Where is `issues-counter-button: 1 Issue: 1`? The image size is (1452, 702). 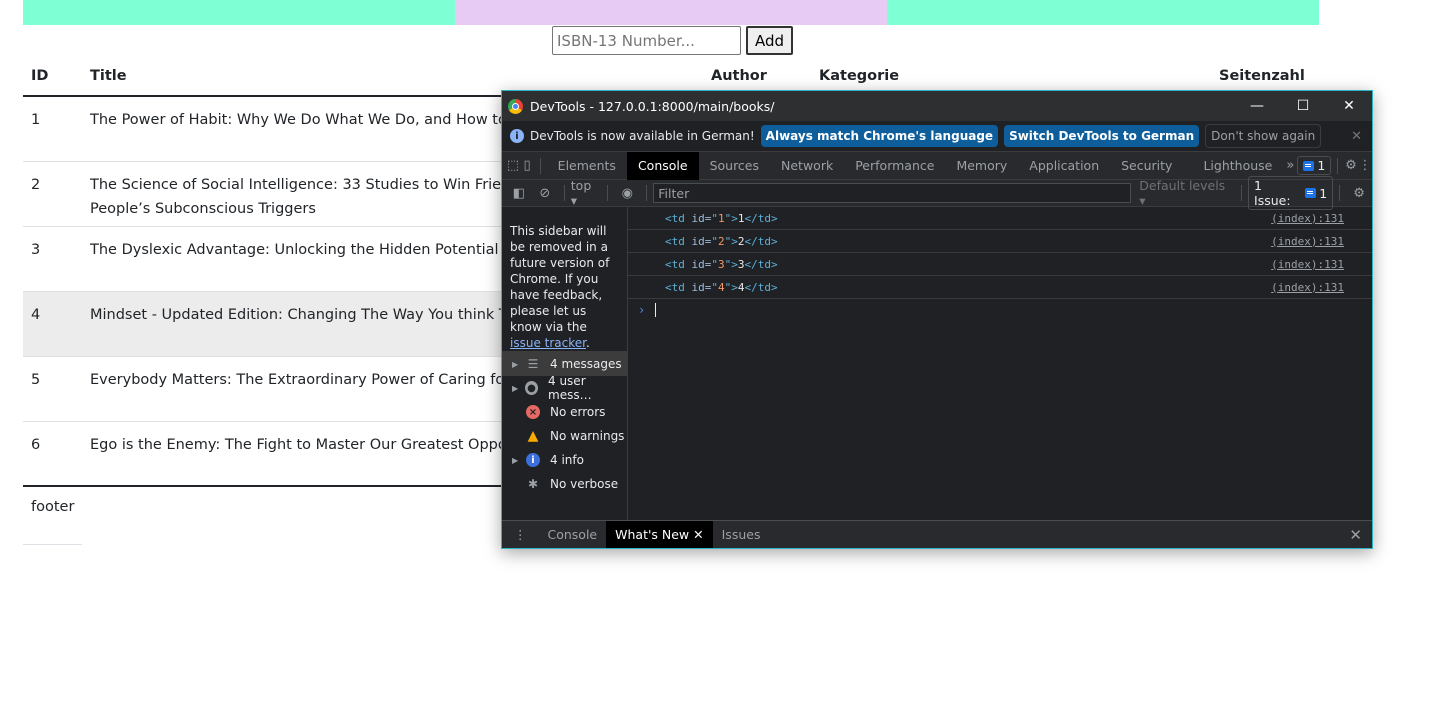
issues-counter-button: 1 Issue: 1 is located at coordinates (1291, 193).